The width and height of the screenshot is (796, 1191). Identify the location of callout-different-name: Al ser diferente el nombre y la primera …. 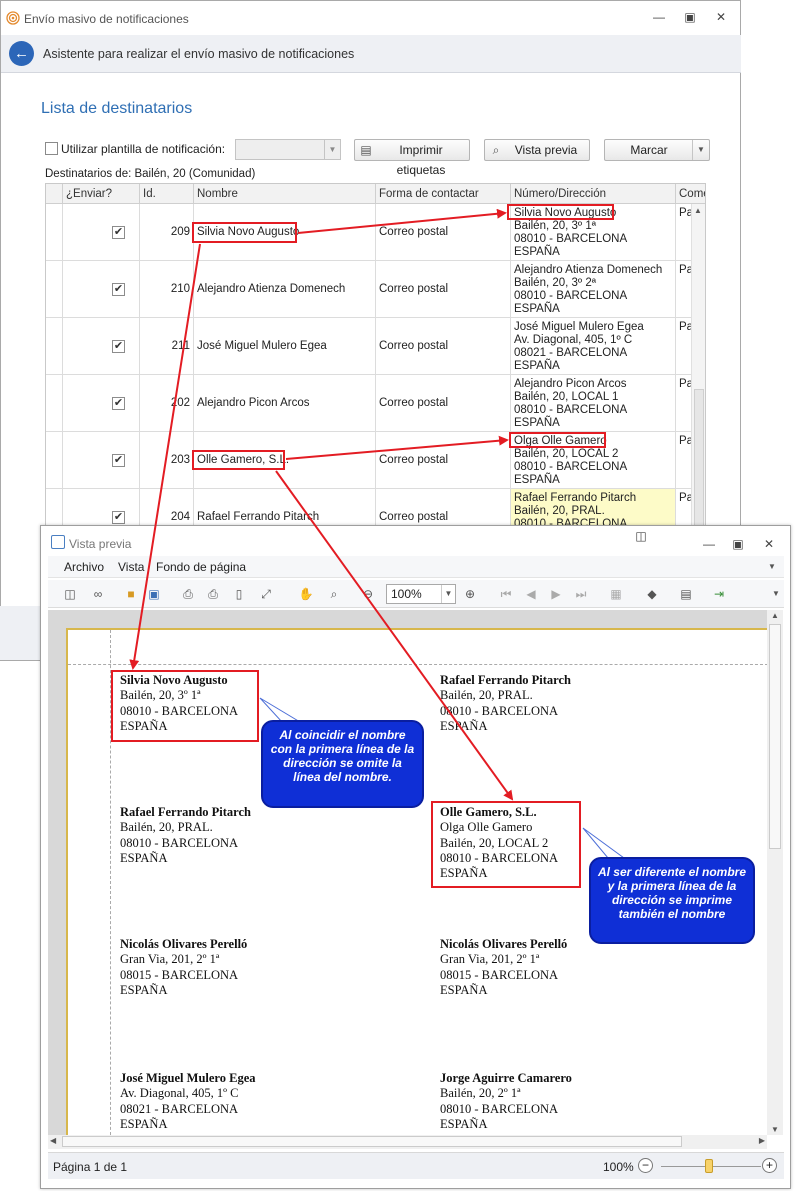
(672, 900).